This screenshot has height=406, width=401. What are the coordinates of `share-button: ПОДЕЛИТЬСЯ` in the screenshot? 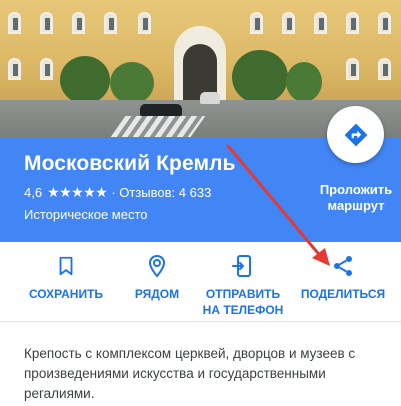 It's located at (343, 277).